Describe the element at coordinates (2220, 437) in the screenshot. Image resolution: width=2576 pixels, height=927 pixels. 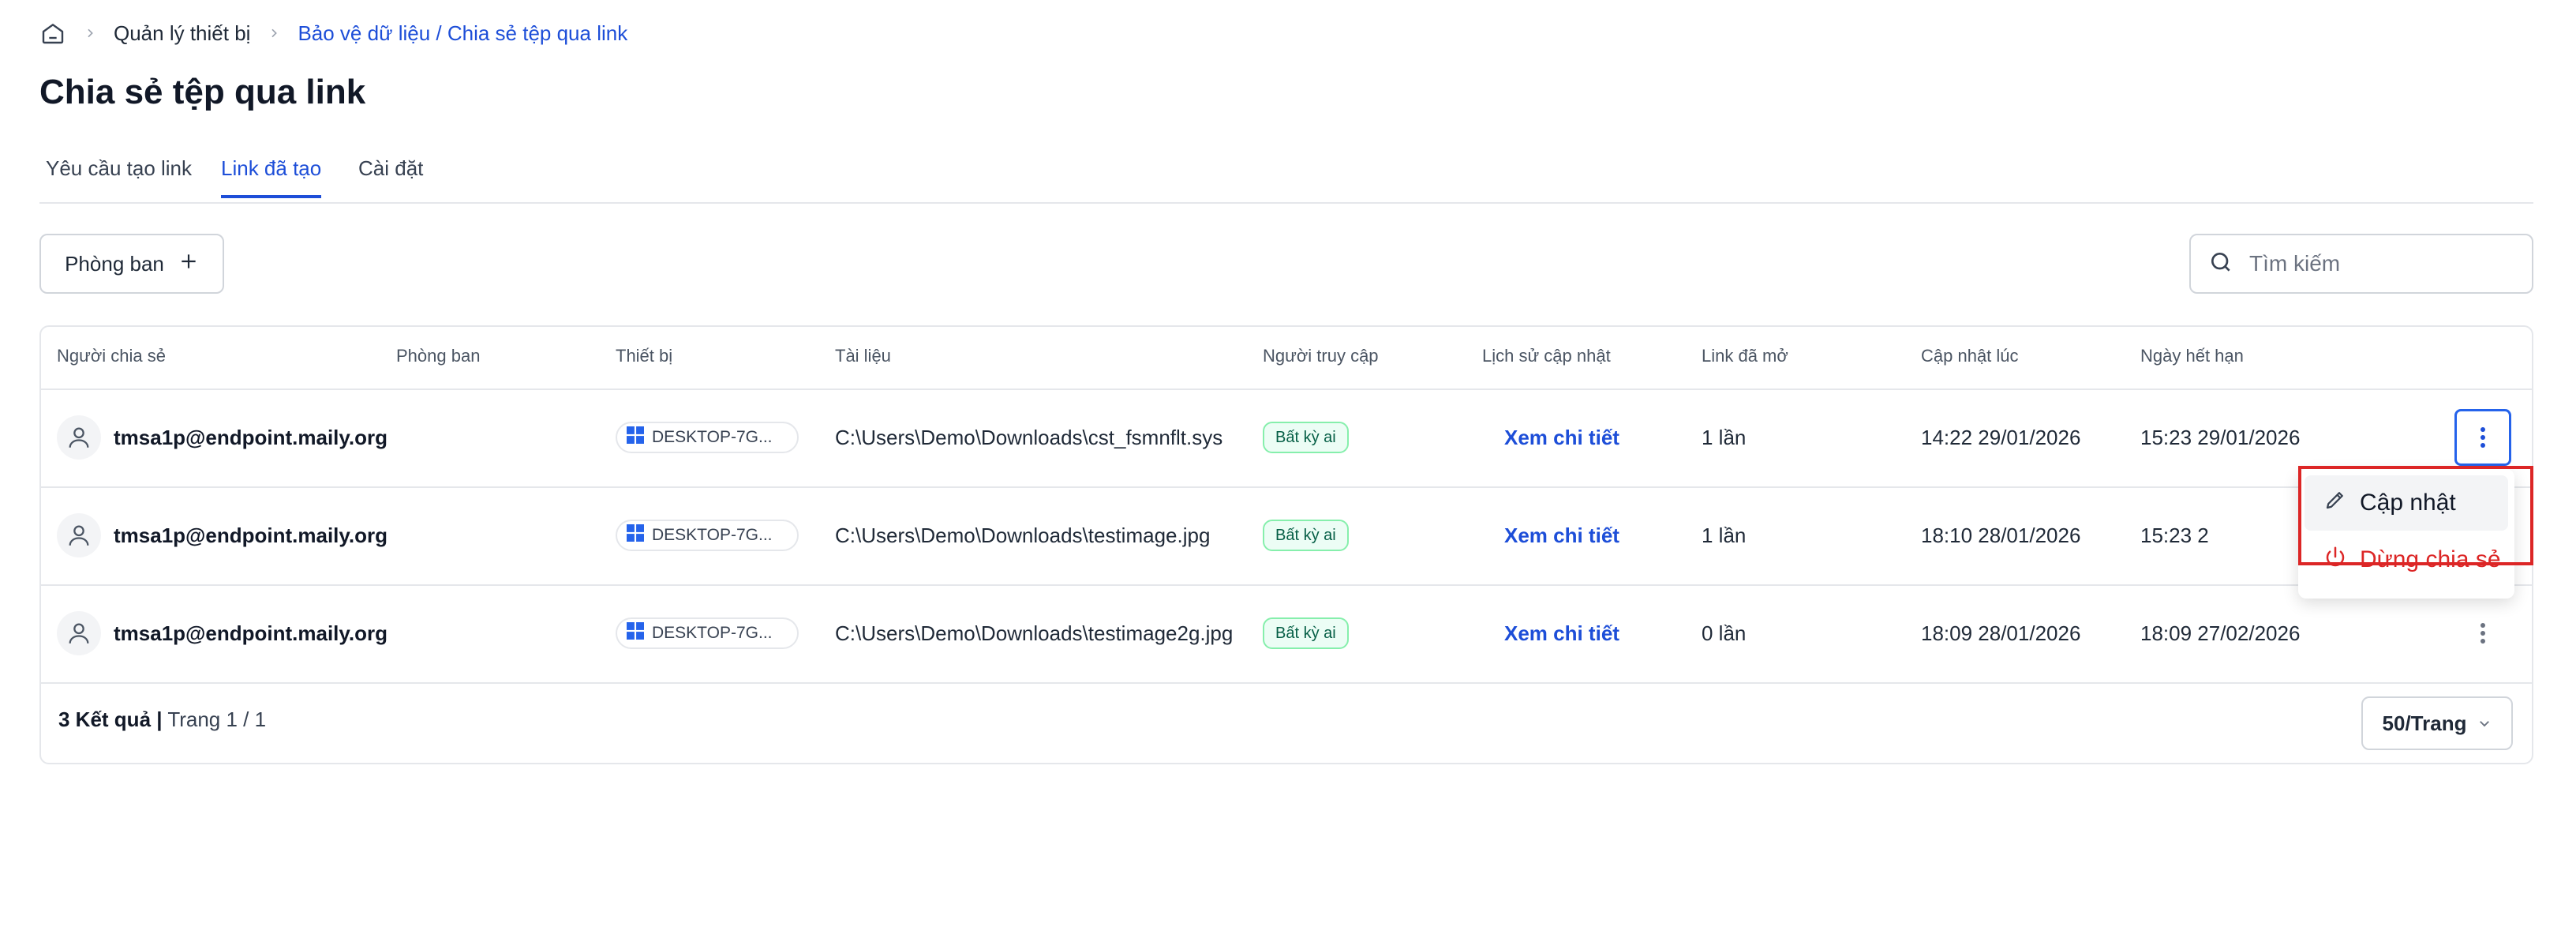
I see `expiry-date: 15:23 29/01/2026` at that location.